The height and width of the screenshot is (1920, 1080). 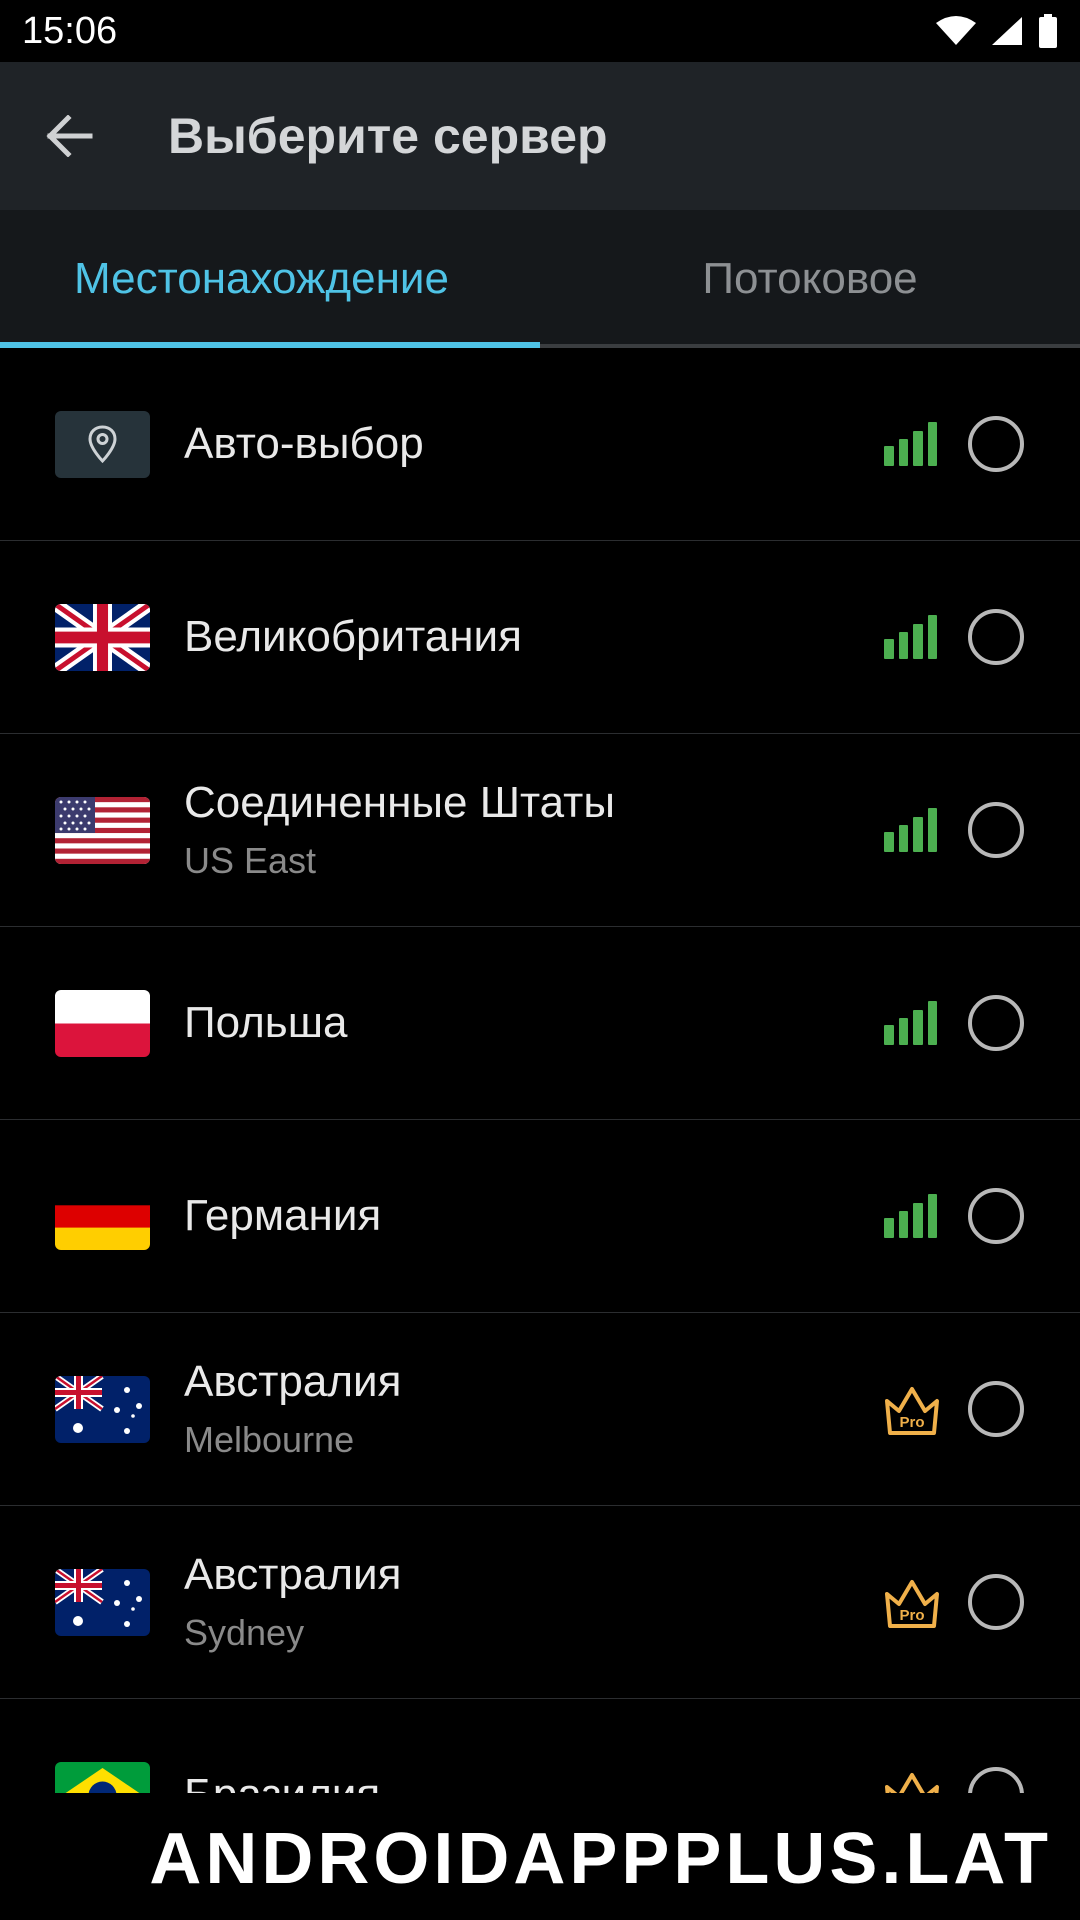 What do you see at coordinates (540, 444) in the screenshot?
I see `server-row-auto: Авто-выбор` at bounding box center [540, 444].